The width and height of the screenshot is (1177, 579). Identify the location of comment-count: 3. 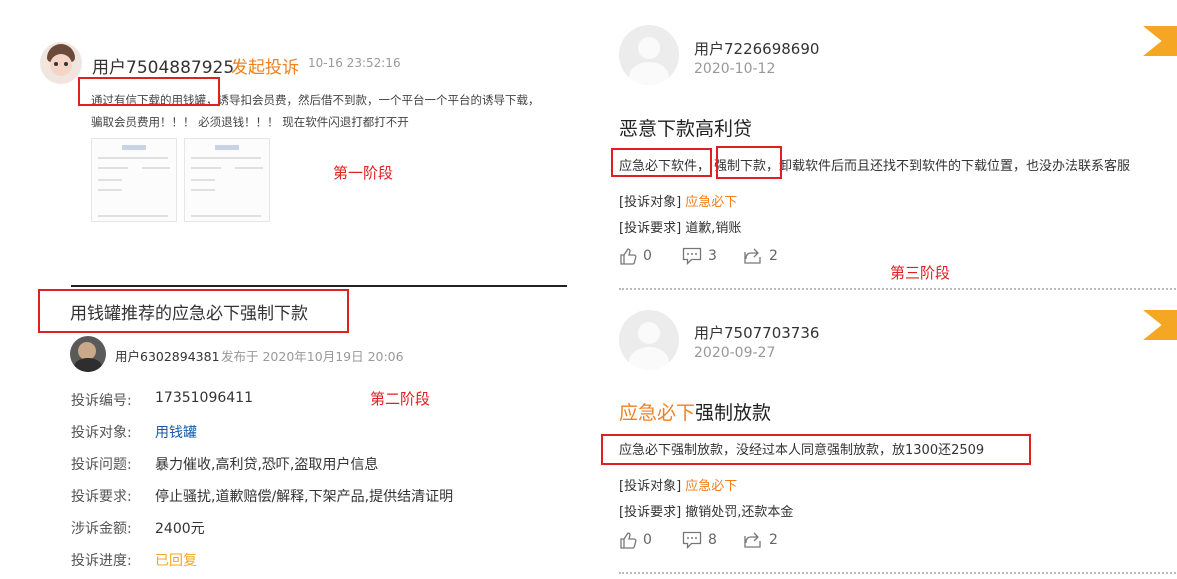
(712, 256).